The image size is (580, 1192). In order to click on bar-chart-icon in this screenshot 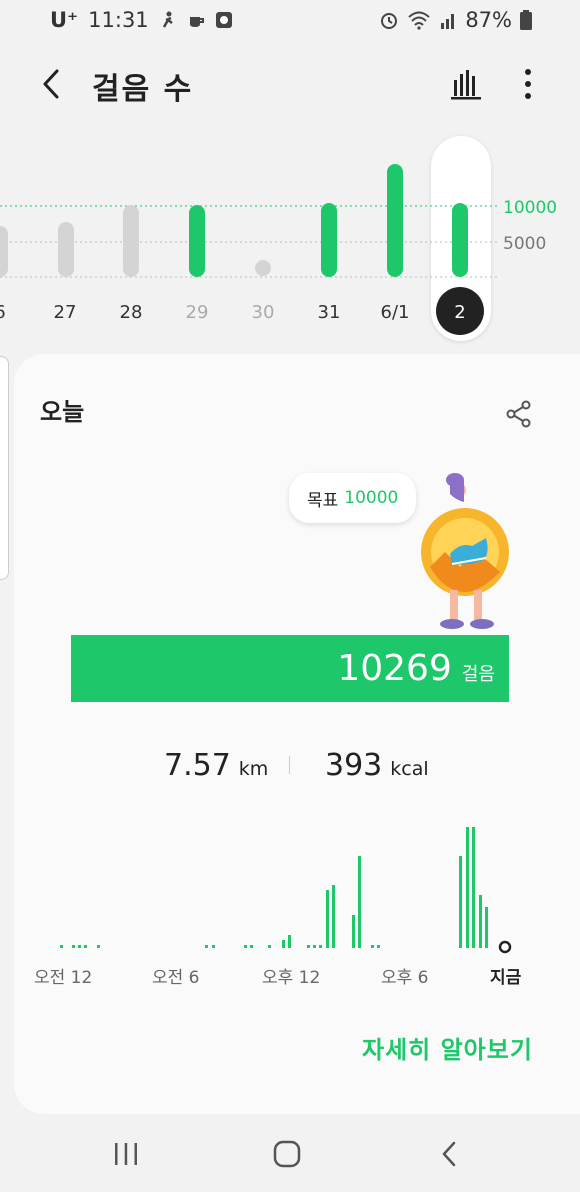, I will do `click(466, 84)`.